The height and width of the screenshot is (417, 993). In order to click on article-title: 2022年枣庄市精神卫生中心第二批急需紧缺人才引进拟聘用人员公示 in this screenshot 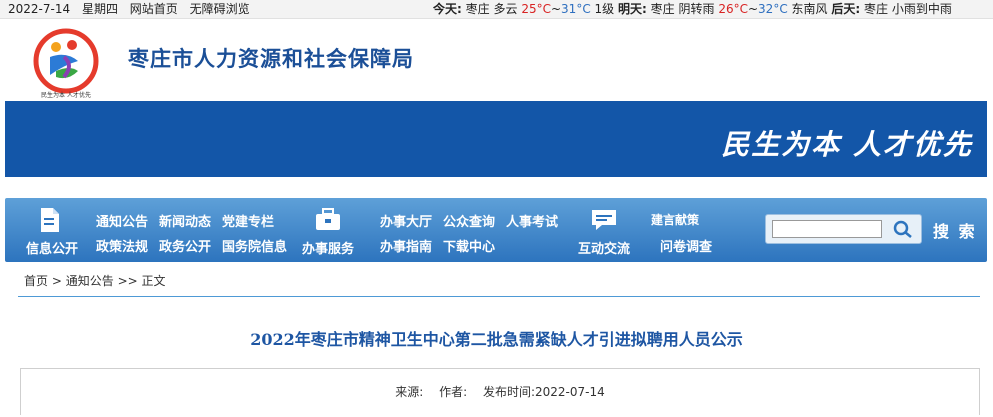, I will do `click(496, 339)`.